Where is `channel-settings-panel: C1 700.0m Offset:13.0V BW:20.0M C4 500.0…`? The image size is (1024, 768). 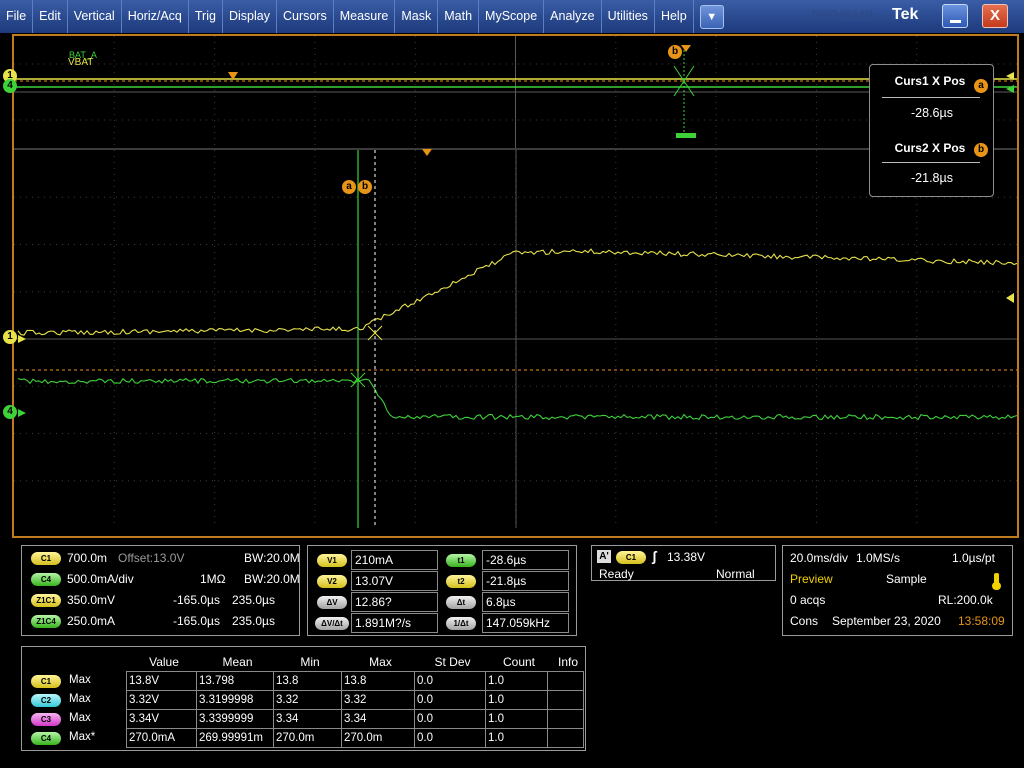
channel-settings-panel: C1 700.0m Offset:13.0V BW:20.0M C4 500.0… is located at coordinates (160, 590).